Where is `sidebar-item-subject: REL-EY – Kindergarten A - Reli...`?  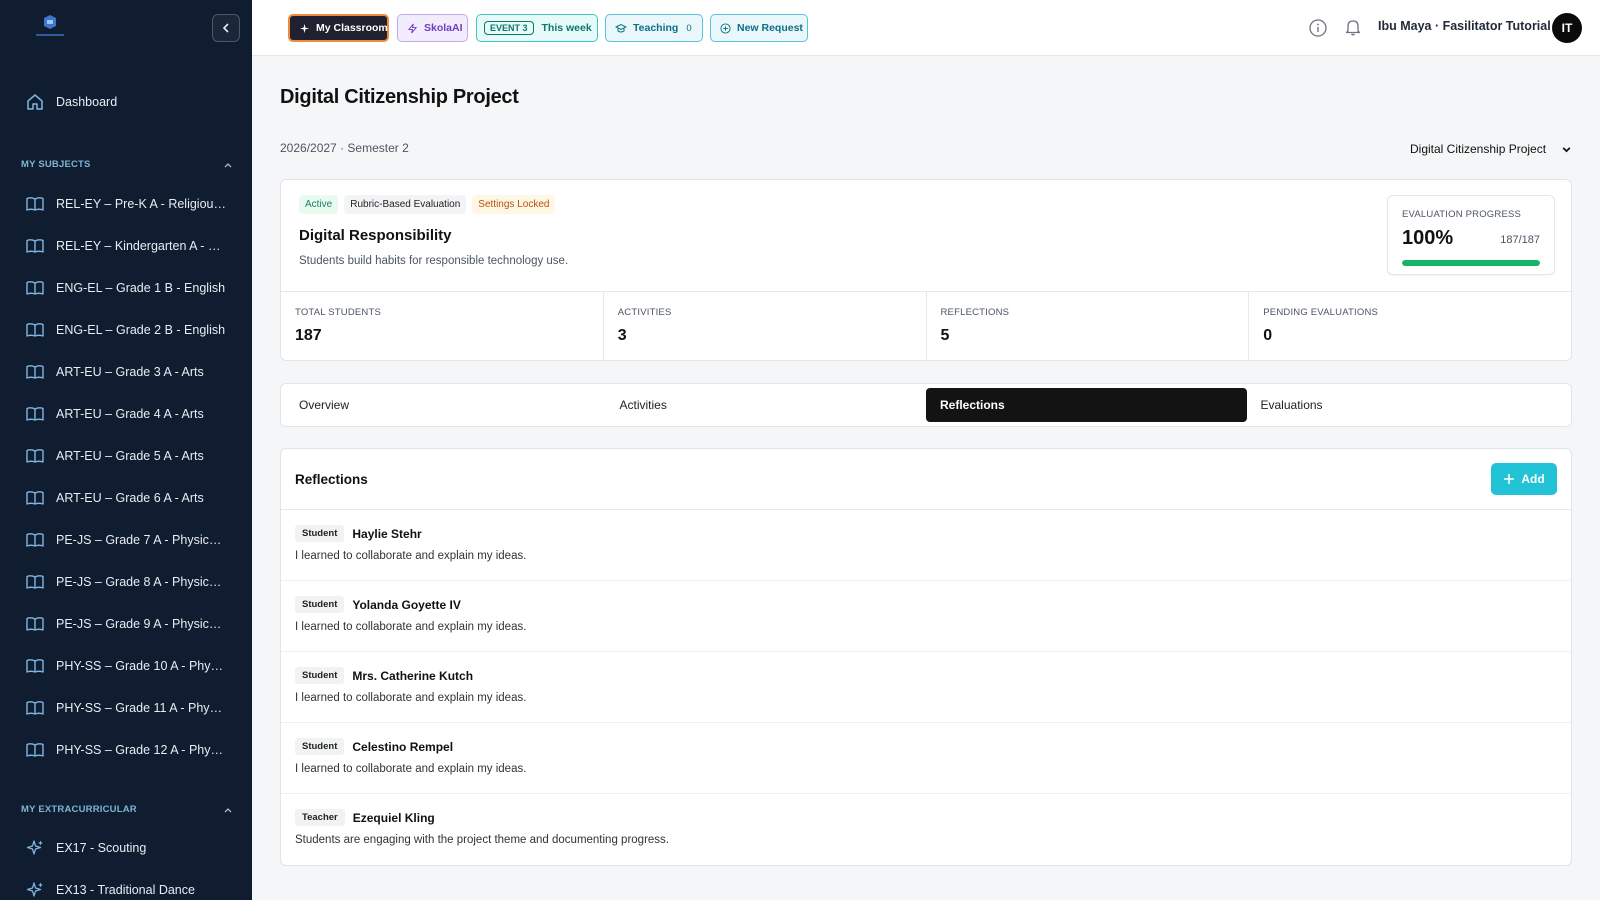
sidebar-item-subject: REL-EY – Kindergarten A - Reli... is located at coordinates (126, 246).